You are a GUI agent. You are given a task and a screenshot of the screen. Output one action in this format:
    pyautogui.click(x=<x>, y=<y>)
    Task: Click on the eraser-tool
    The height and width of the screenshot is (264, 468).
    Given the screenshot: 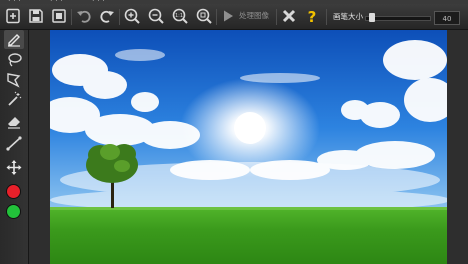 What is the action you would take?
    pyautogui.click(x=14, y=121)
    